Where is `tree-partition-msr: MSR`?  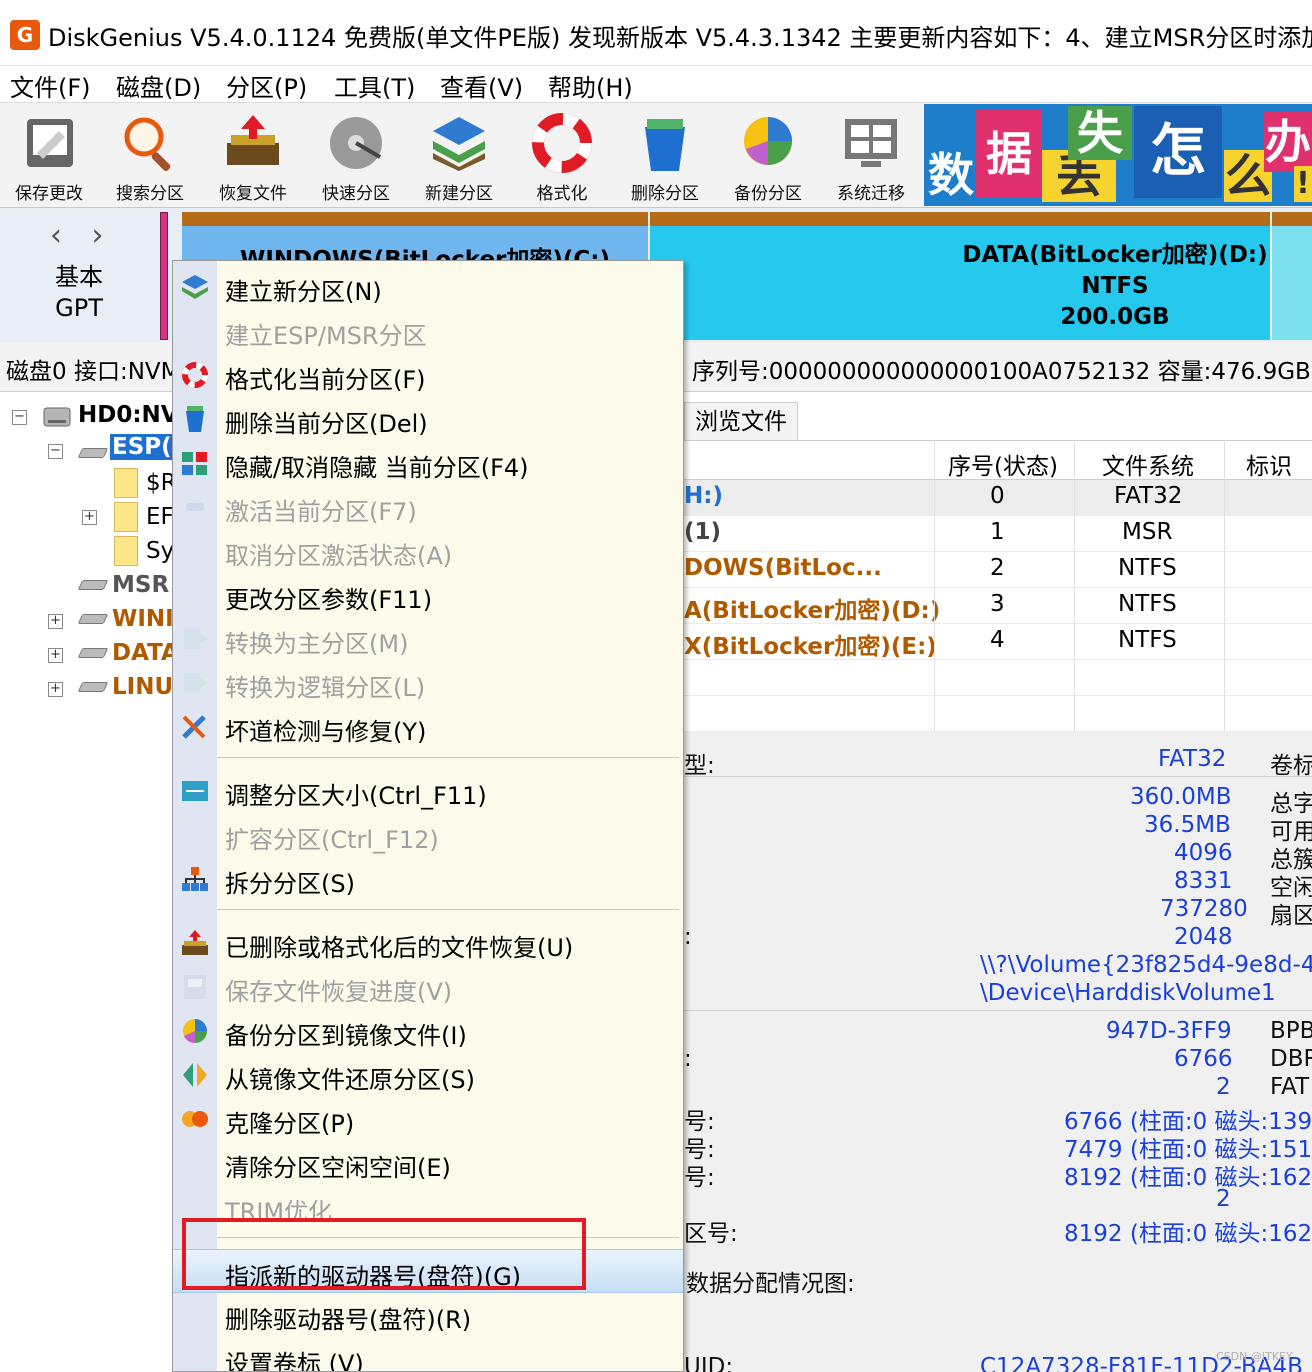 tree-partition-msr: MSR is located at coordinates (140, 585).